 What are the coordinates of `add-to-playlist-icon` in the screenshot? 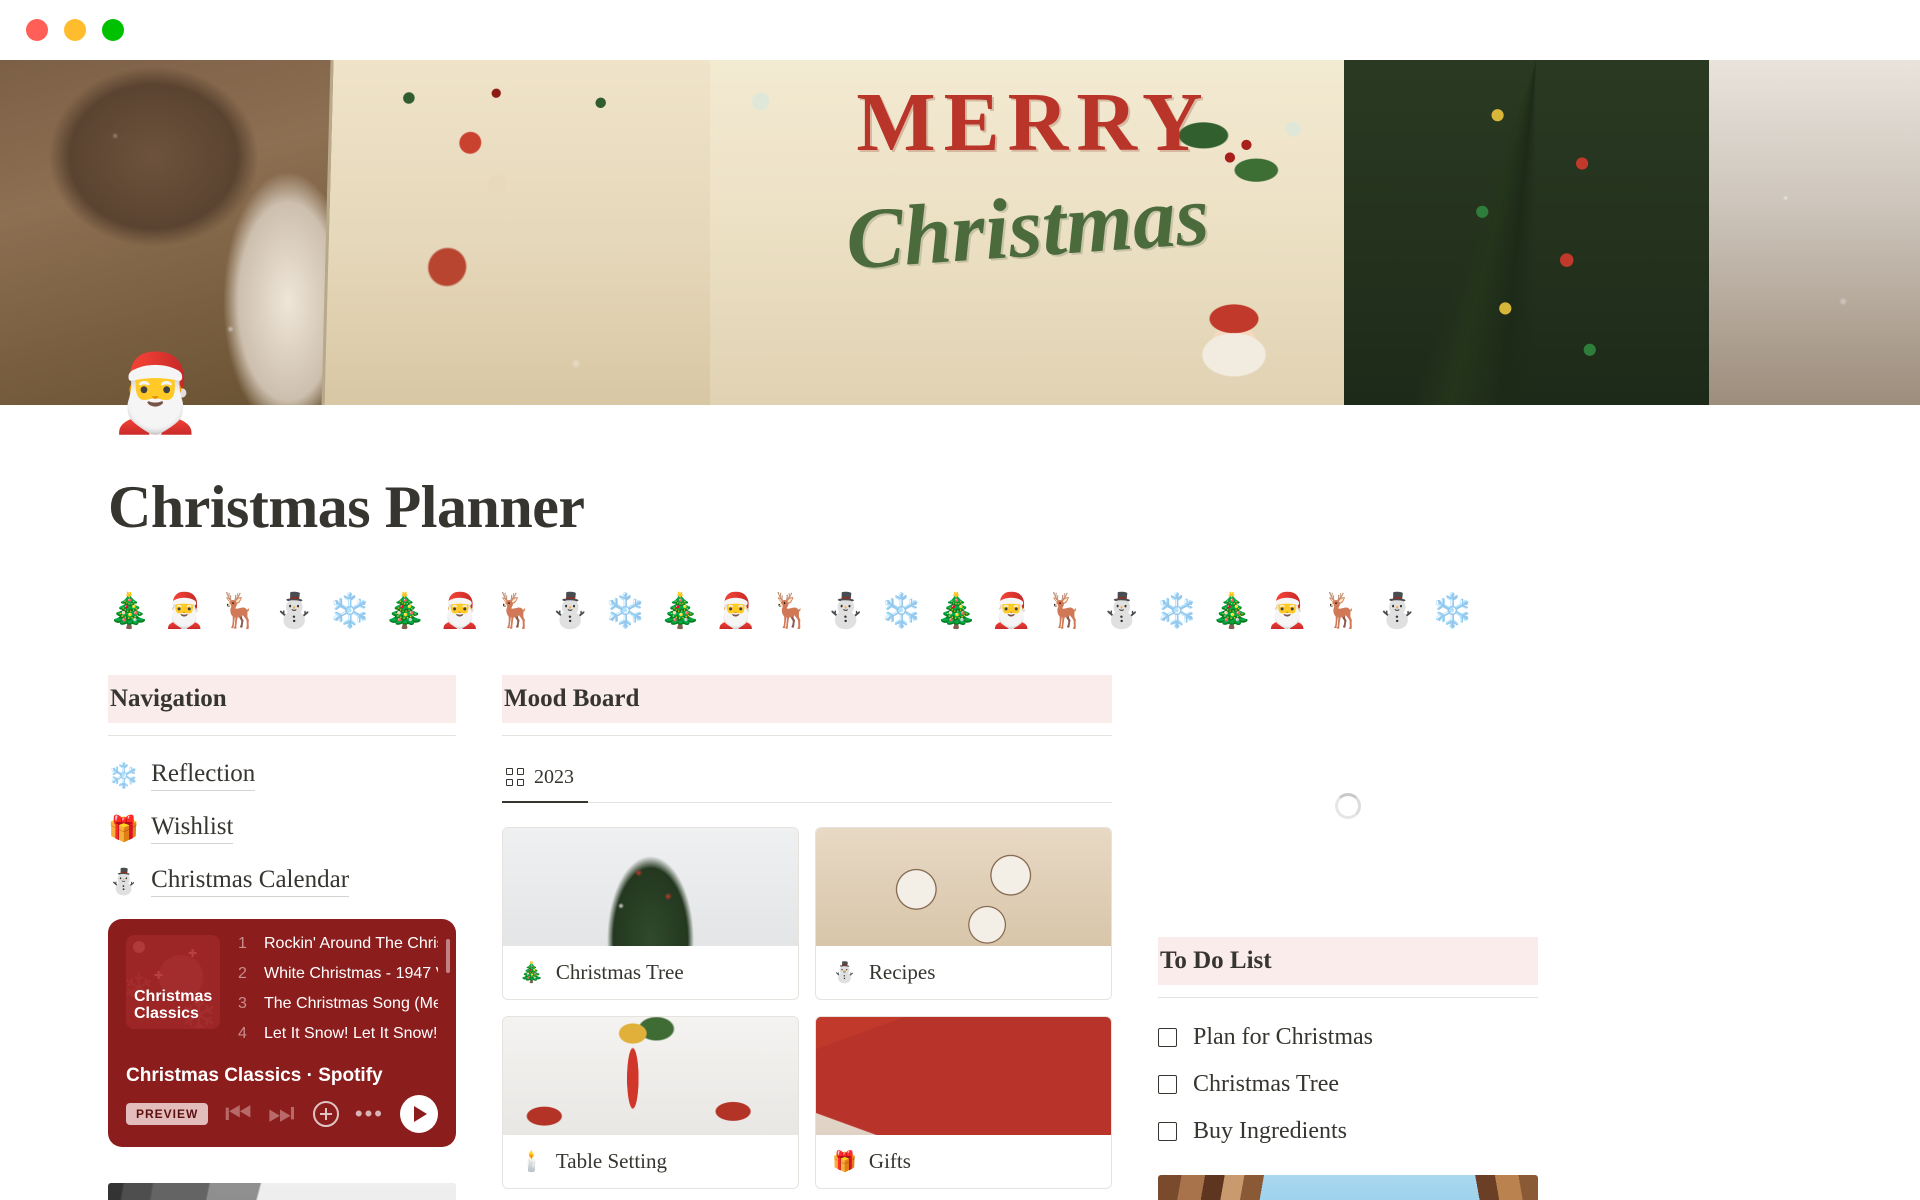 It's located at (325, 1113).